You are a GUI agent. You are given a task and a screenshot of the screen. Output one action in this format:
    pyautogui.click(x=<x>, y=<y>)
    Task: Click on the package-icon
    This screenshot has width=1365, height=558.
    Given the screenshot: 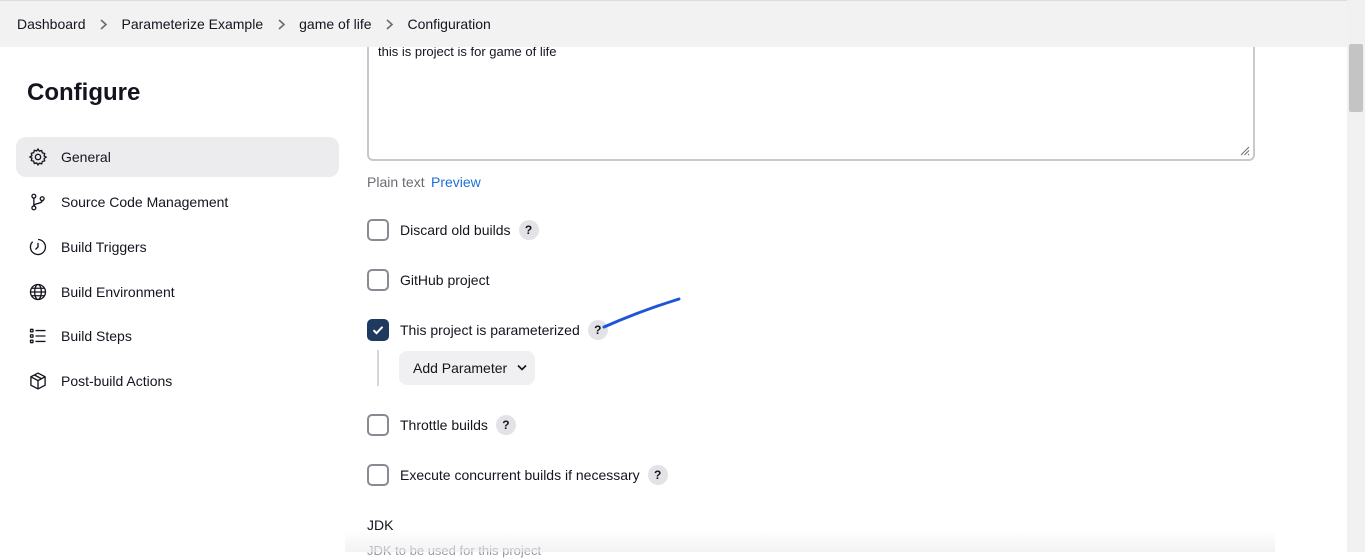 What is the action you would take?
    pyautogui.click(x=38, y=381)
    